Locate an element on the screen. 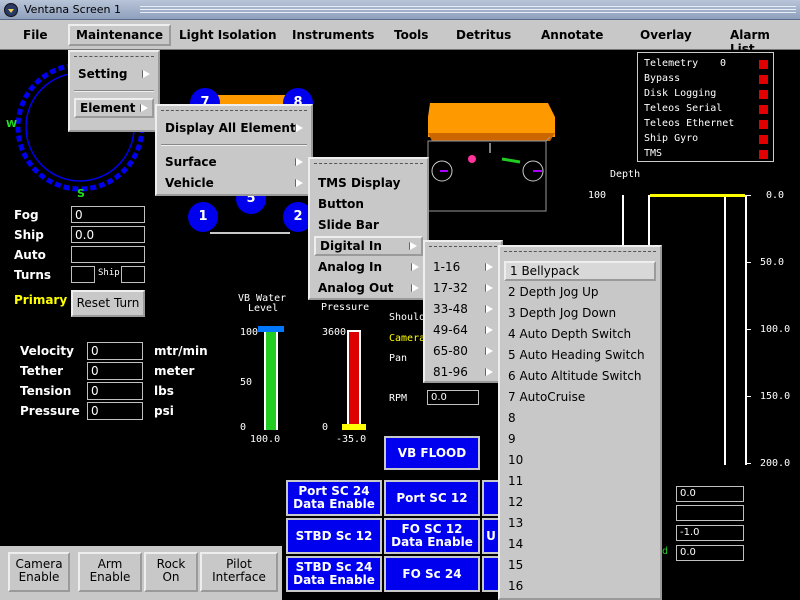  telemetry-row-label: TMS is located at coordinates (653, 153).